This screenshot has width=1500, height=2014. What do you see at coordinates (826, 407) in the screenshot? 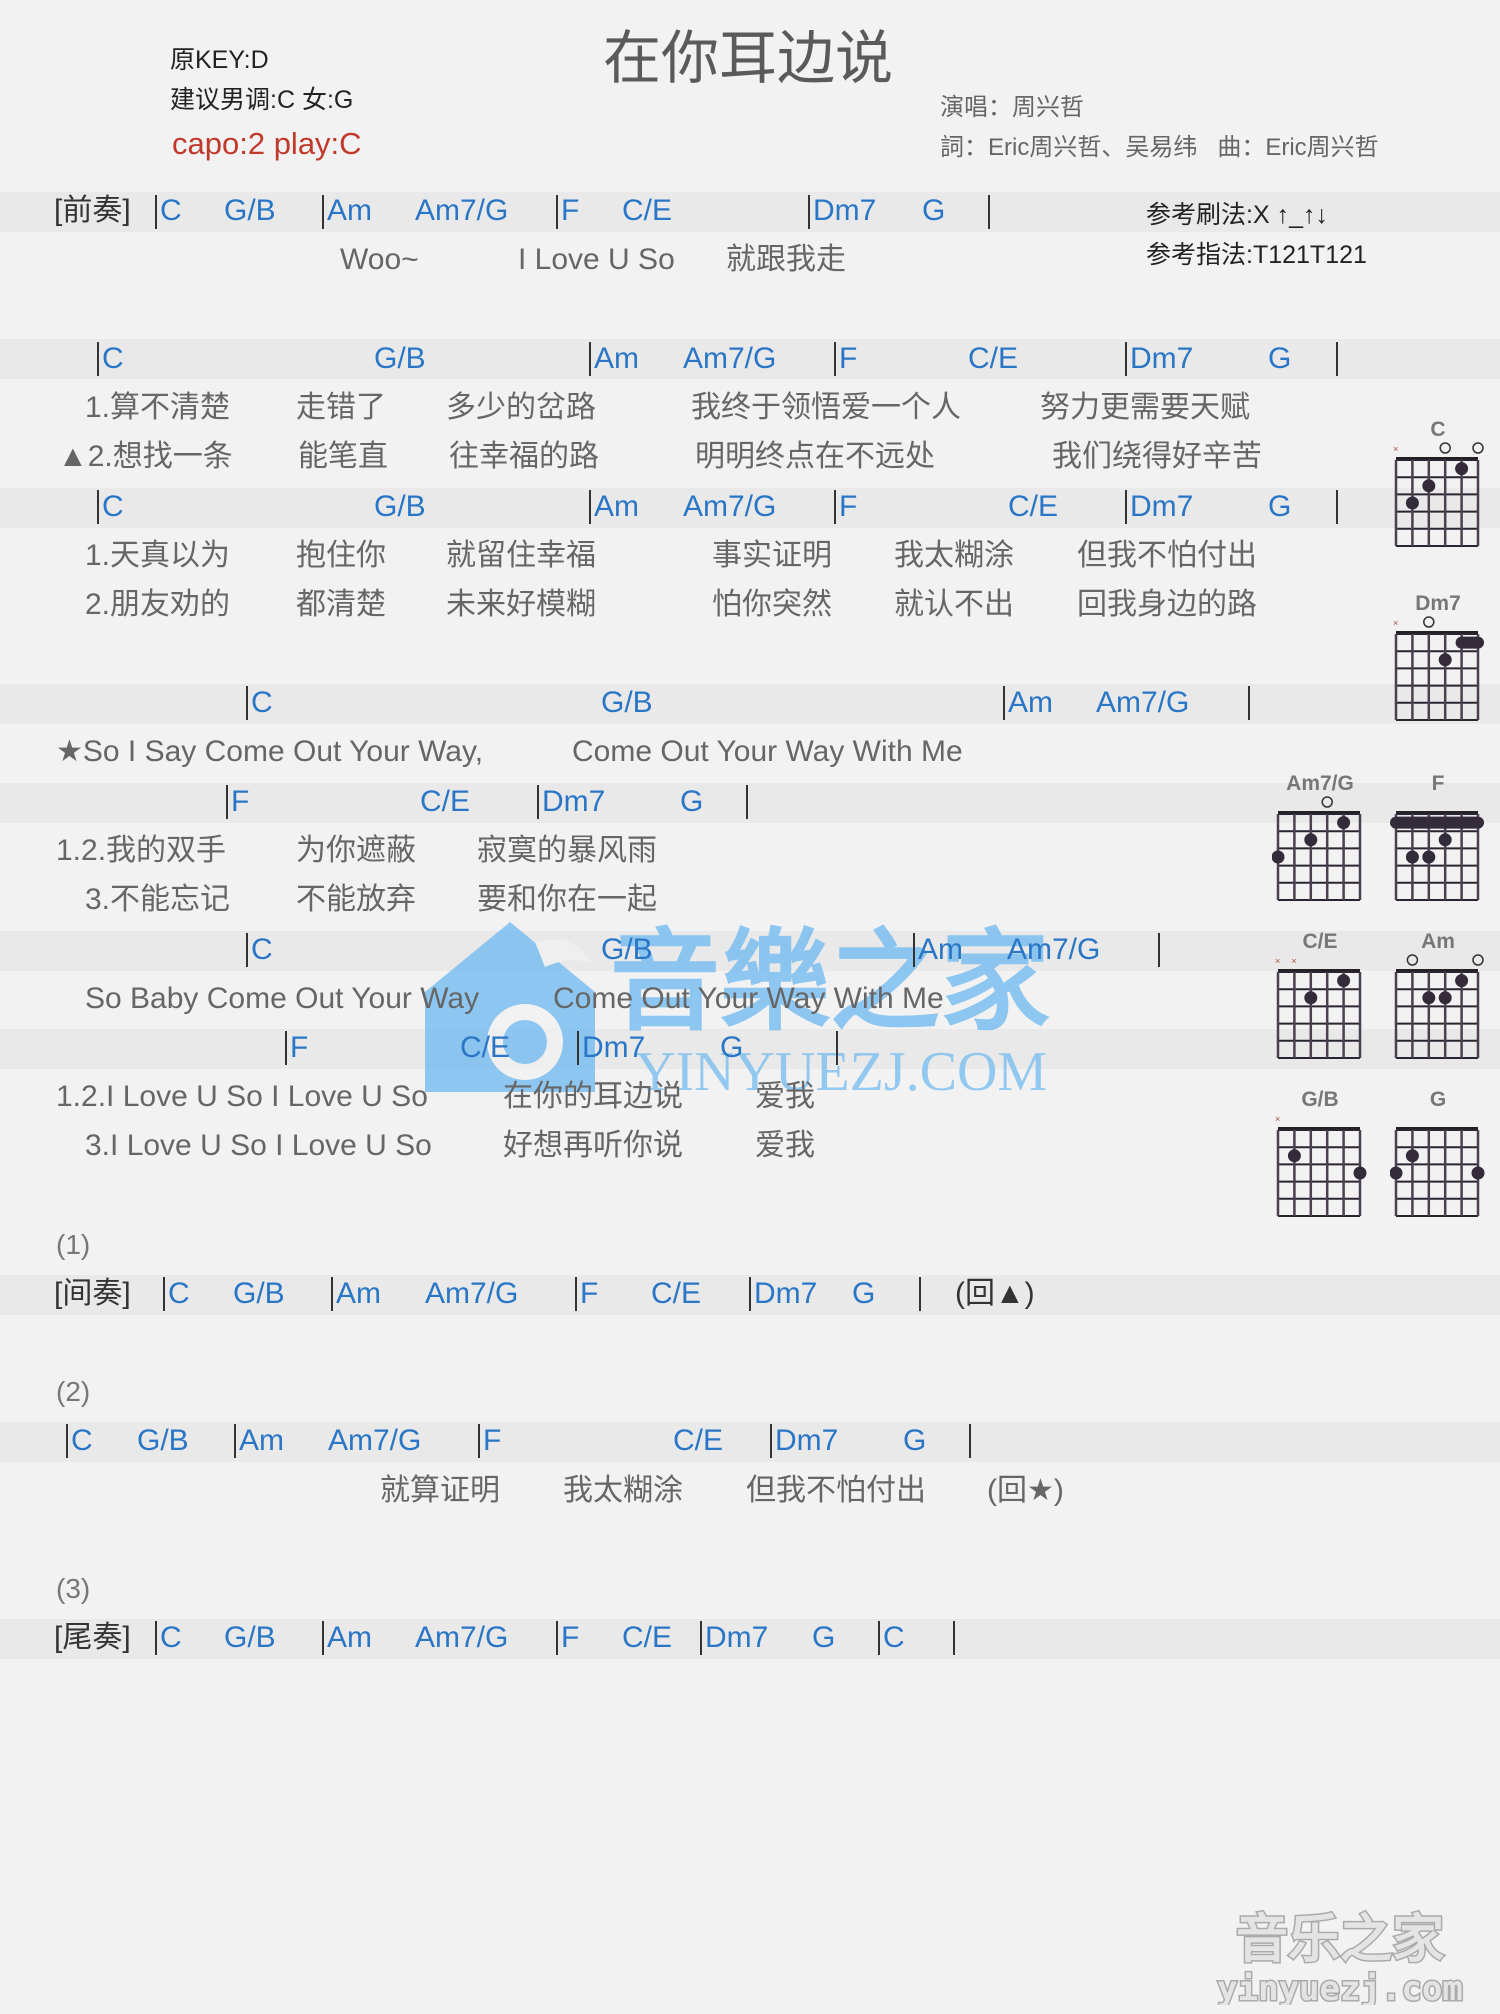
I see `lyric: 我终于领悟爱一个人` at bounding box center [826, 407].